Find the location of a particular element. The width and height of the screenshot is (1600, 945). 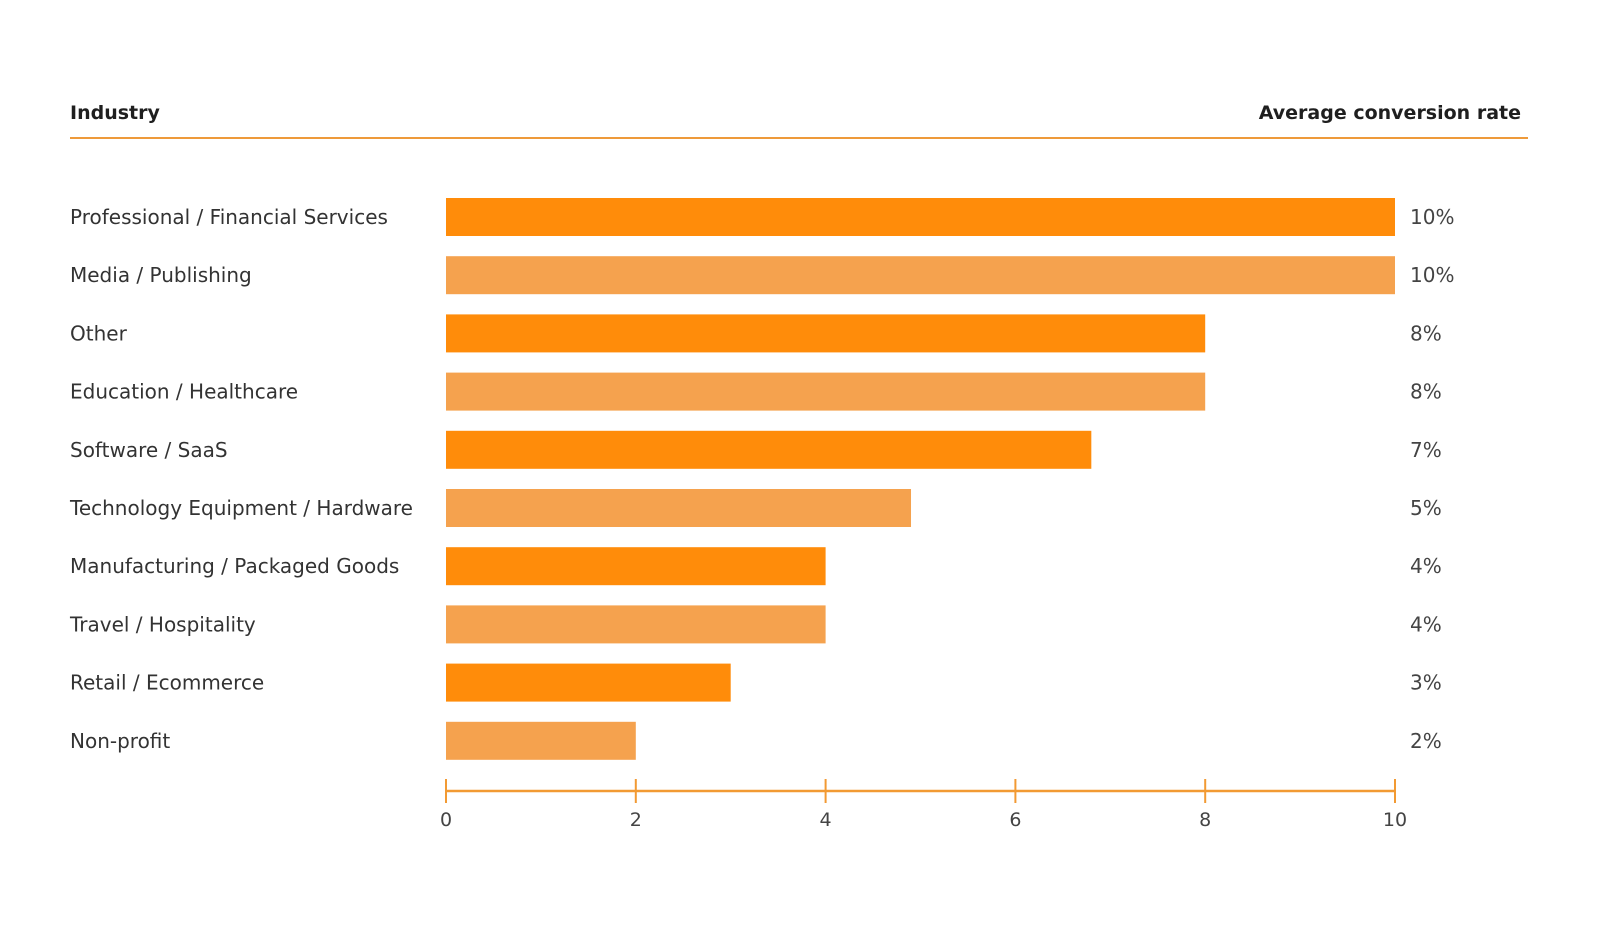

x-tick-label: 0 is located at coordinates (446, 820).